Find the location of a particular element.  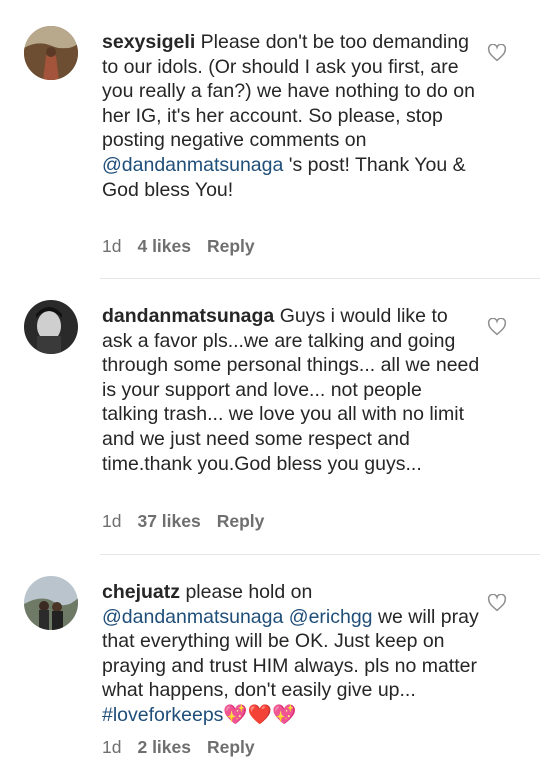

comment-meta: 1d 4 likes Reply is located at coordinates (178, 246).